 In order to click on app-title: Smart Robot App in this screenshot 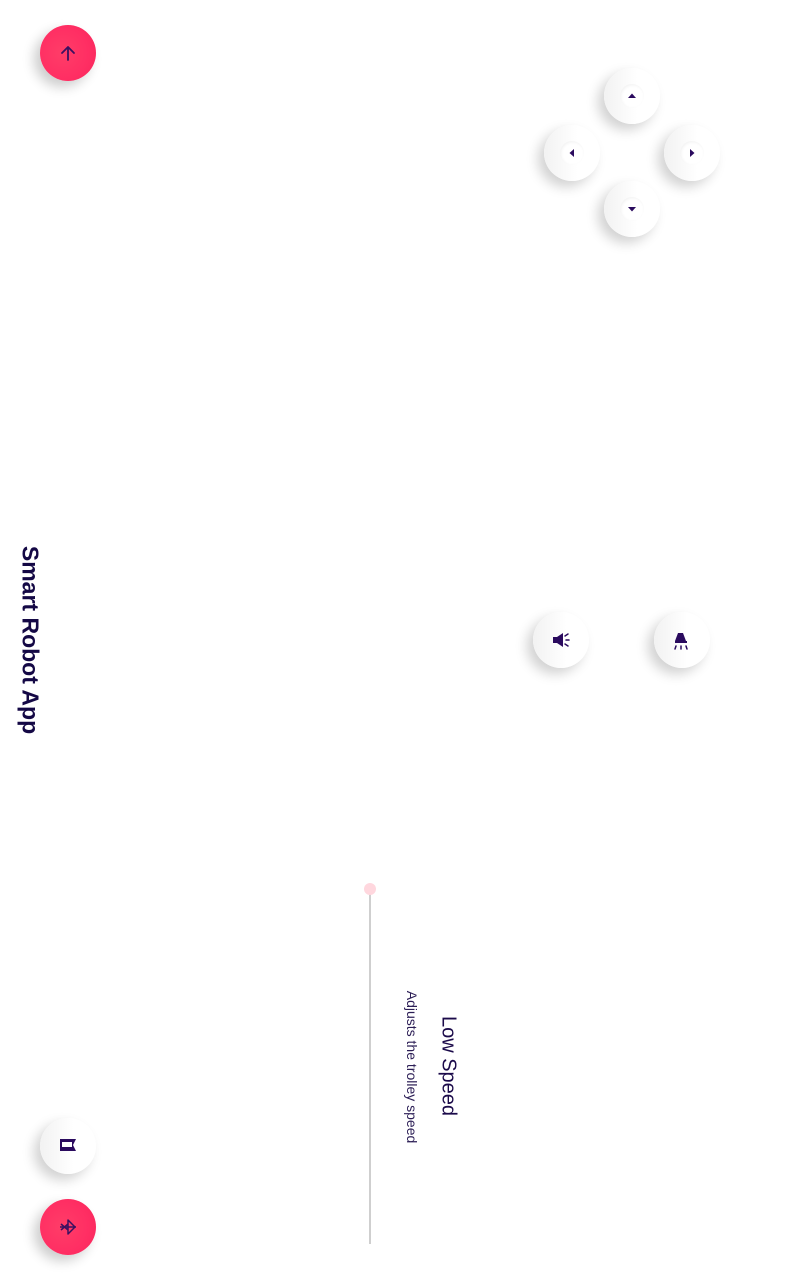, I will do `click(30, 640)`.